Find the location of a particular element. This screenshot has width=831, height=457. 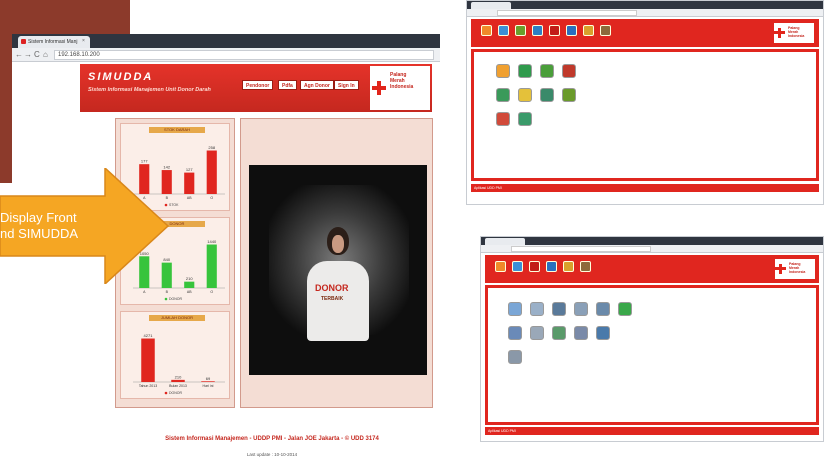

monitor-icon is located at coordinates (537, 30).